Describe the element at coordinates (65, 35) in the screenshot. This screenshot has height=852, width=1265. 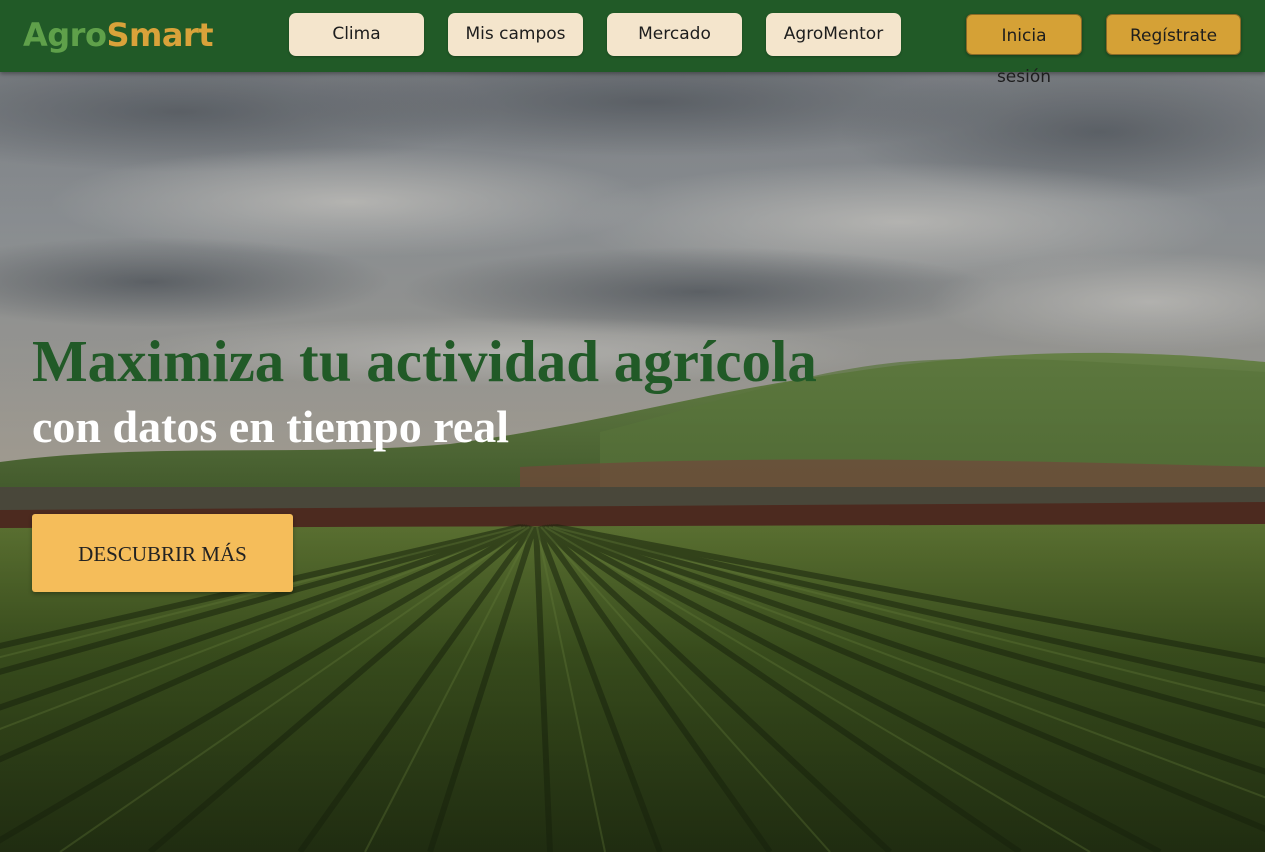
I see `logo-part-agro: Agro` at that location.